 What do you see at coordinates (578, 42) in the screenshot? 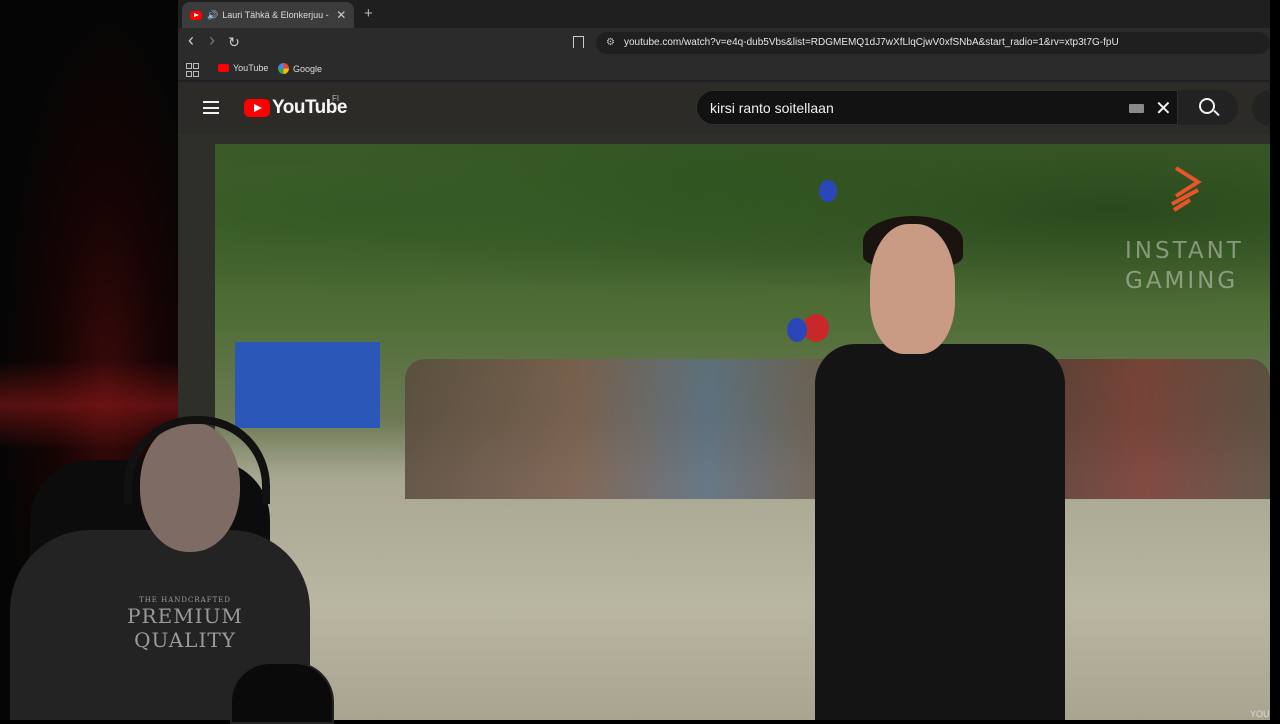
I see `bookmark-icon` at bounding box center [578, 42].